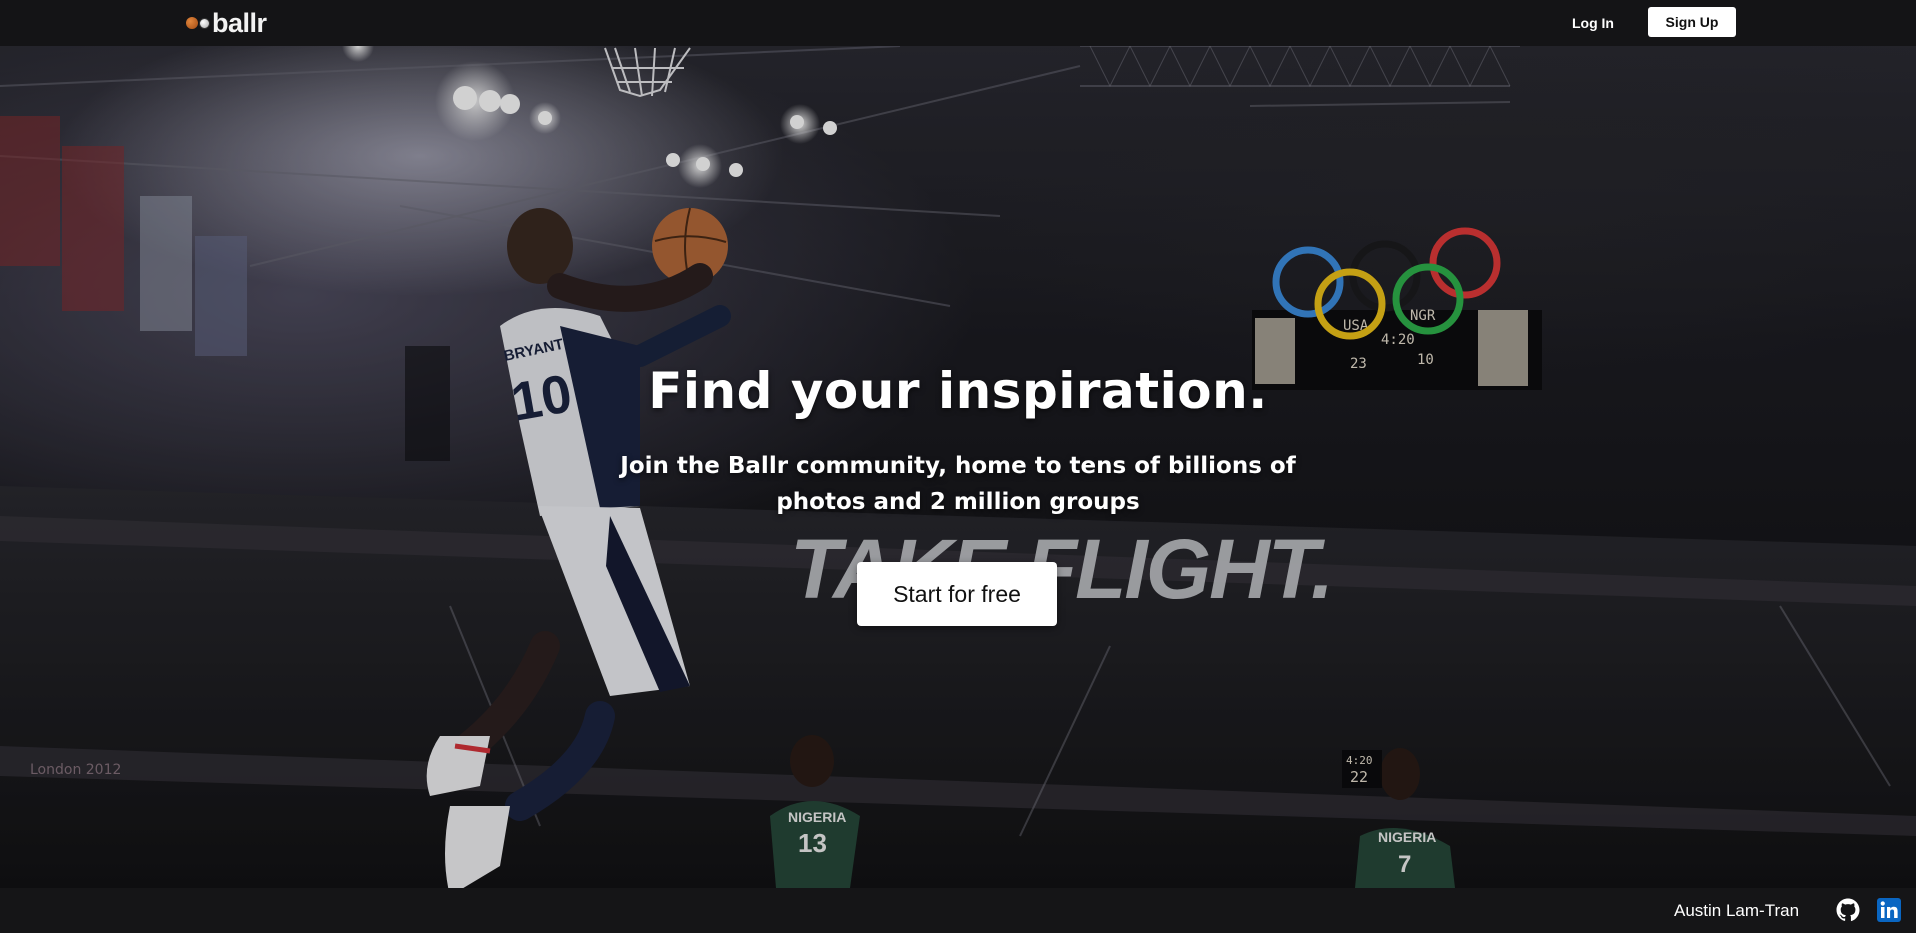  I want to click on top-nav-bar: ballr Log In Sign Up, so click(958, 23).